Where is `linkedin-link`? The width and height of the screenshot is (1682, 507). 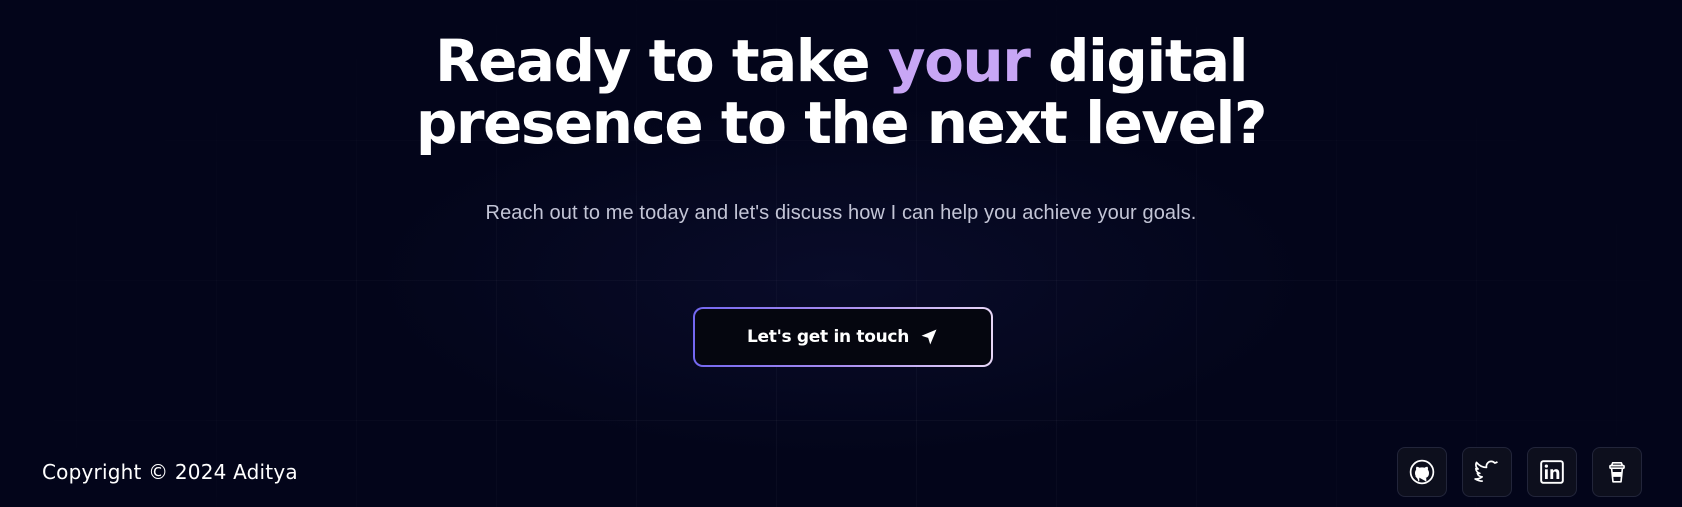
linkedin-link is located at coordinates (1552, 472).